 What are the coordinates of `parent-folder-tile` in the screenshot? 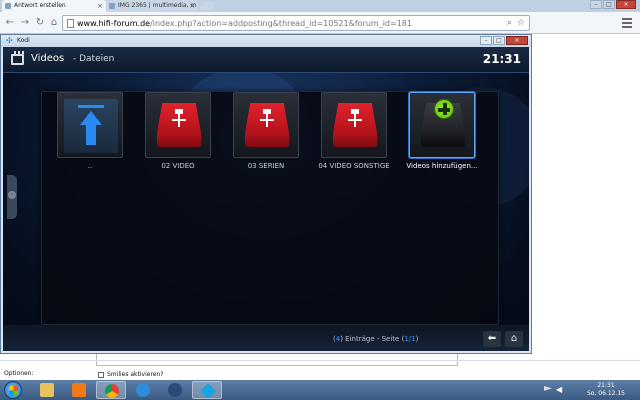 It's located at (91, 126).